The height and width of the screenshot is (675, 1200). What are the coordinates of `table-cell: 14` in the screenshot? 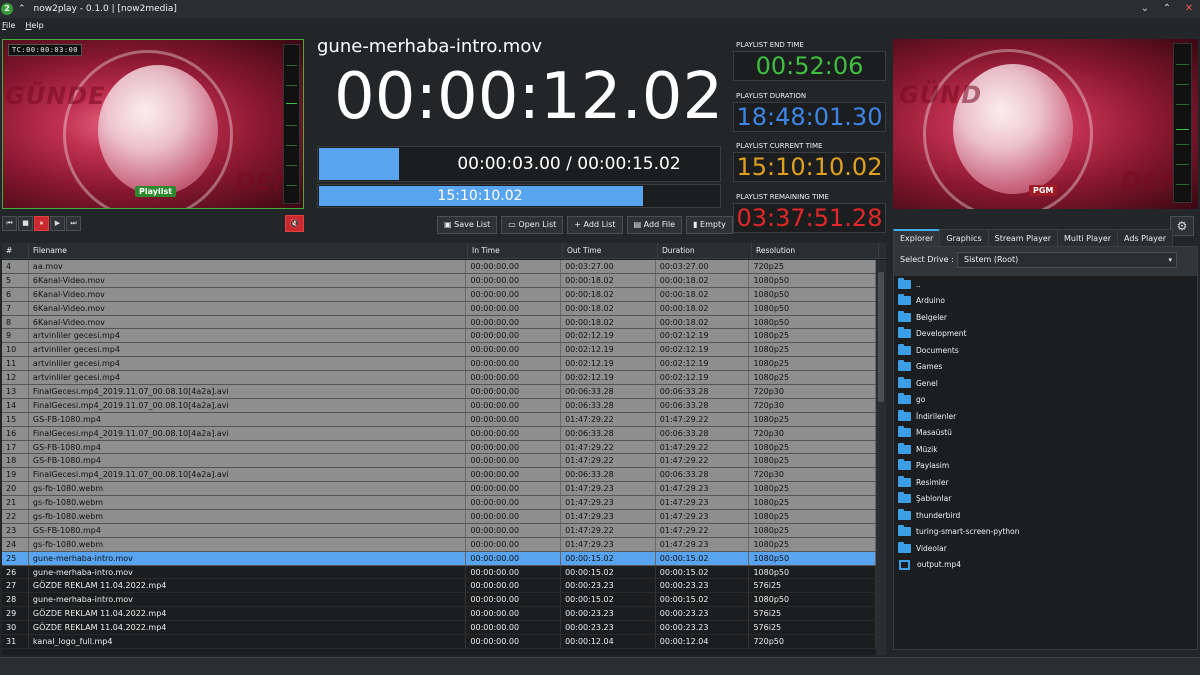 It's located at (15, 405).